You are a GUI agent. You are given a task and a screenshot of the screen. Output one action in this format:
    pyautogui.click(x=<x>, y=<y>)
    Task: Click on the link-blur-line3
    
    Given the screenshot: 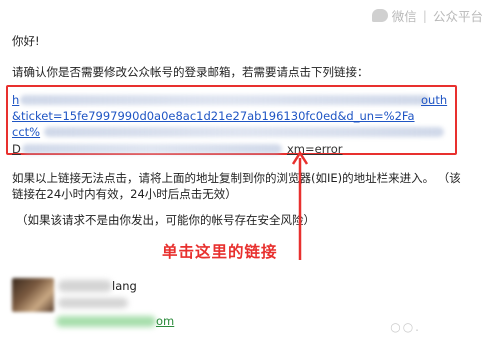 What is the action you would take?
    pyautogui.click(x=244, y=132)
    